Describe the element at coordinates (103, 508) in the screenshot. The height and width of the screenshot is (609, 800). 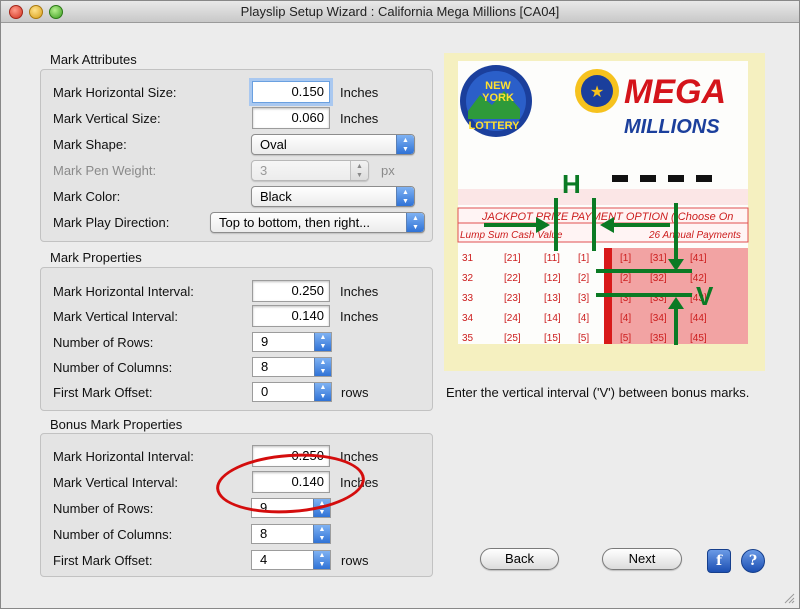
I see `bonus-number-of-rows-label: Number of Rows:` at that location.